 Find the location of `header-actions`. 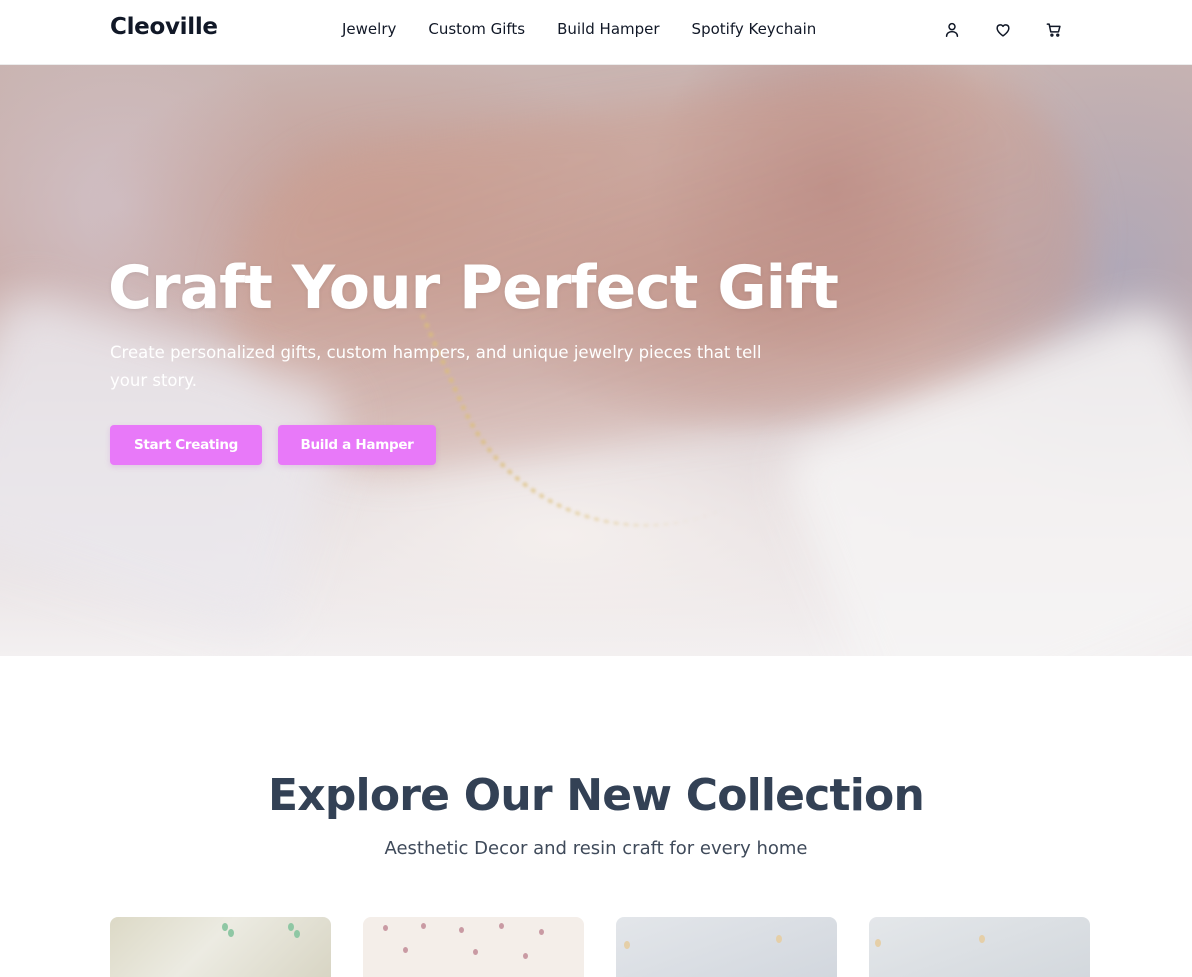

header-actions is located at coordinates (1003, 30).